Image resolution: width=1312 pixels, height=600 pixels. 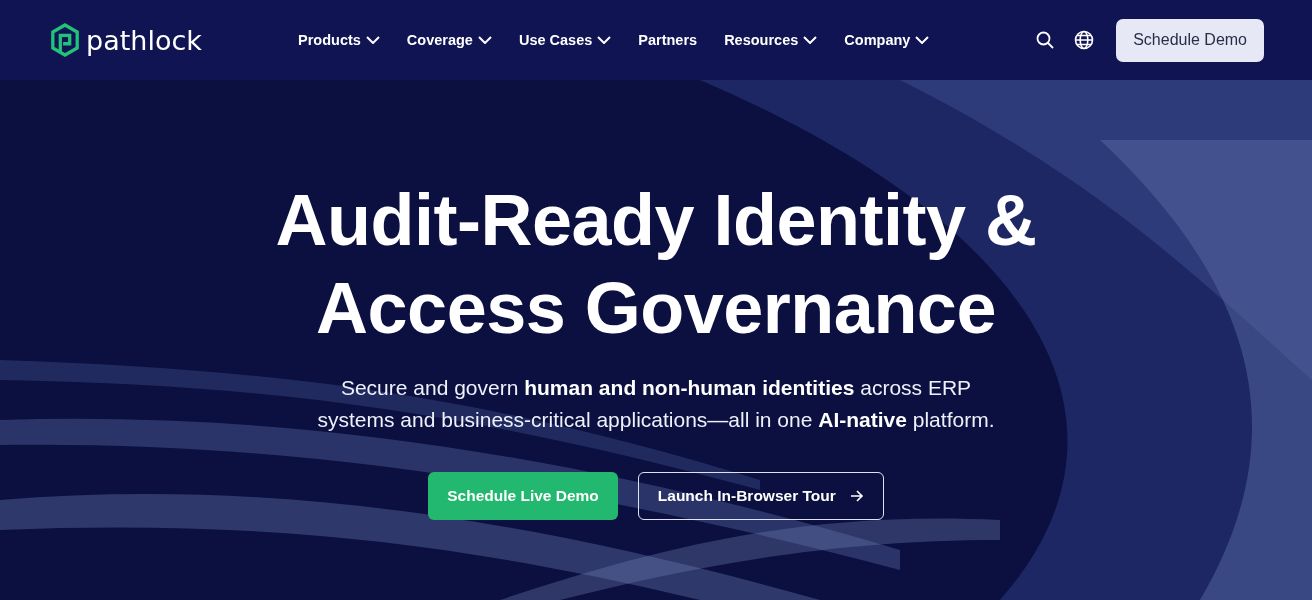 What do you see at coordinates (760, 496) in the screenshot?
I see `tour-button: Launch In-Browser Tour` at bounding box center [760, 496].